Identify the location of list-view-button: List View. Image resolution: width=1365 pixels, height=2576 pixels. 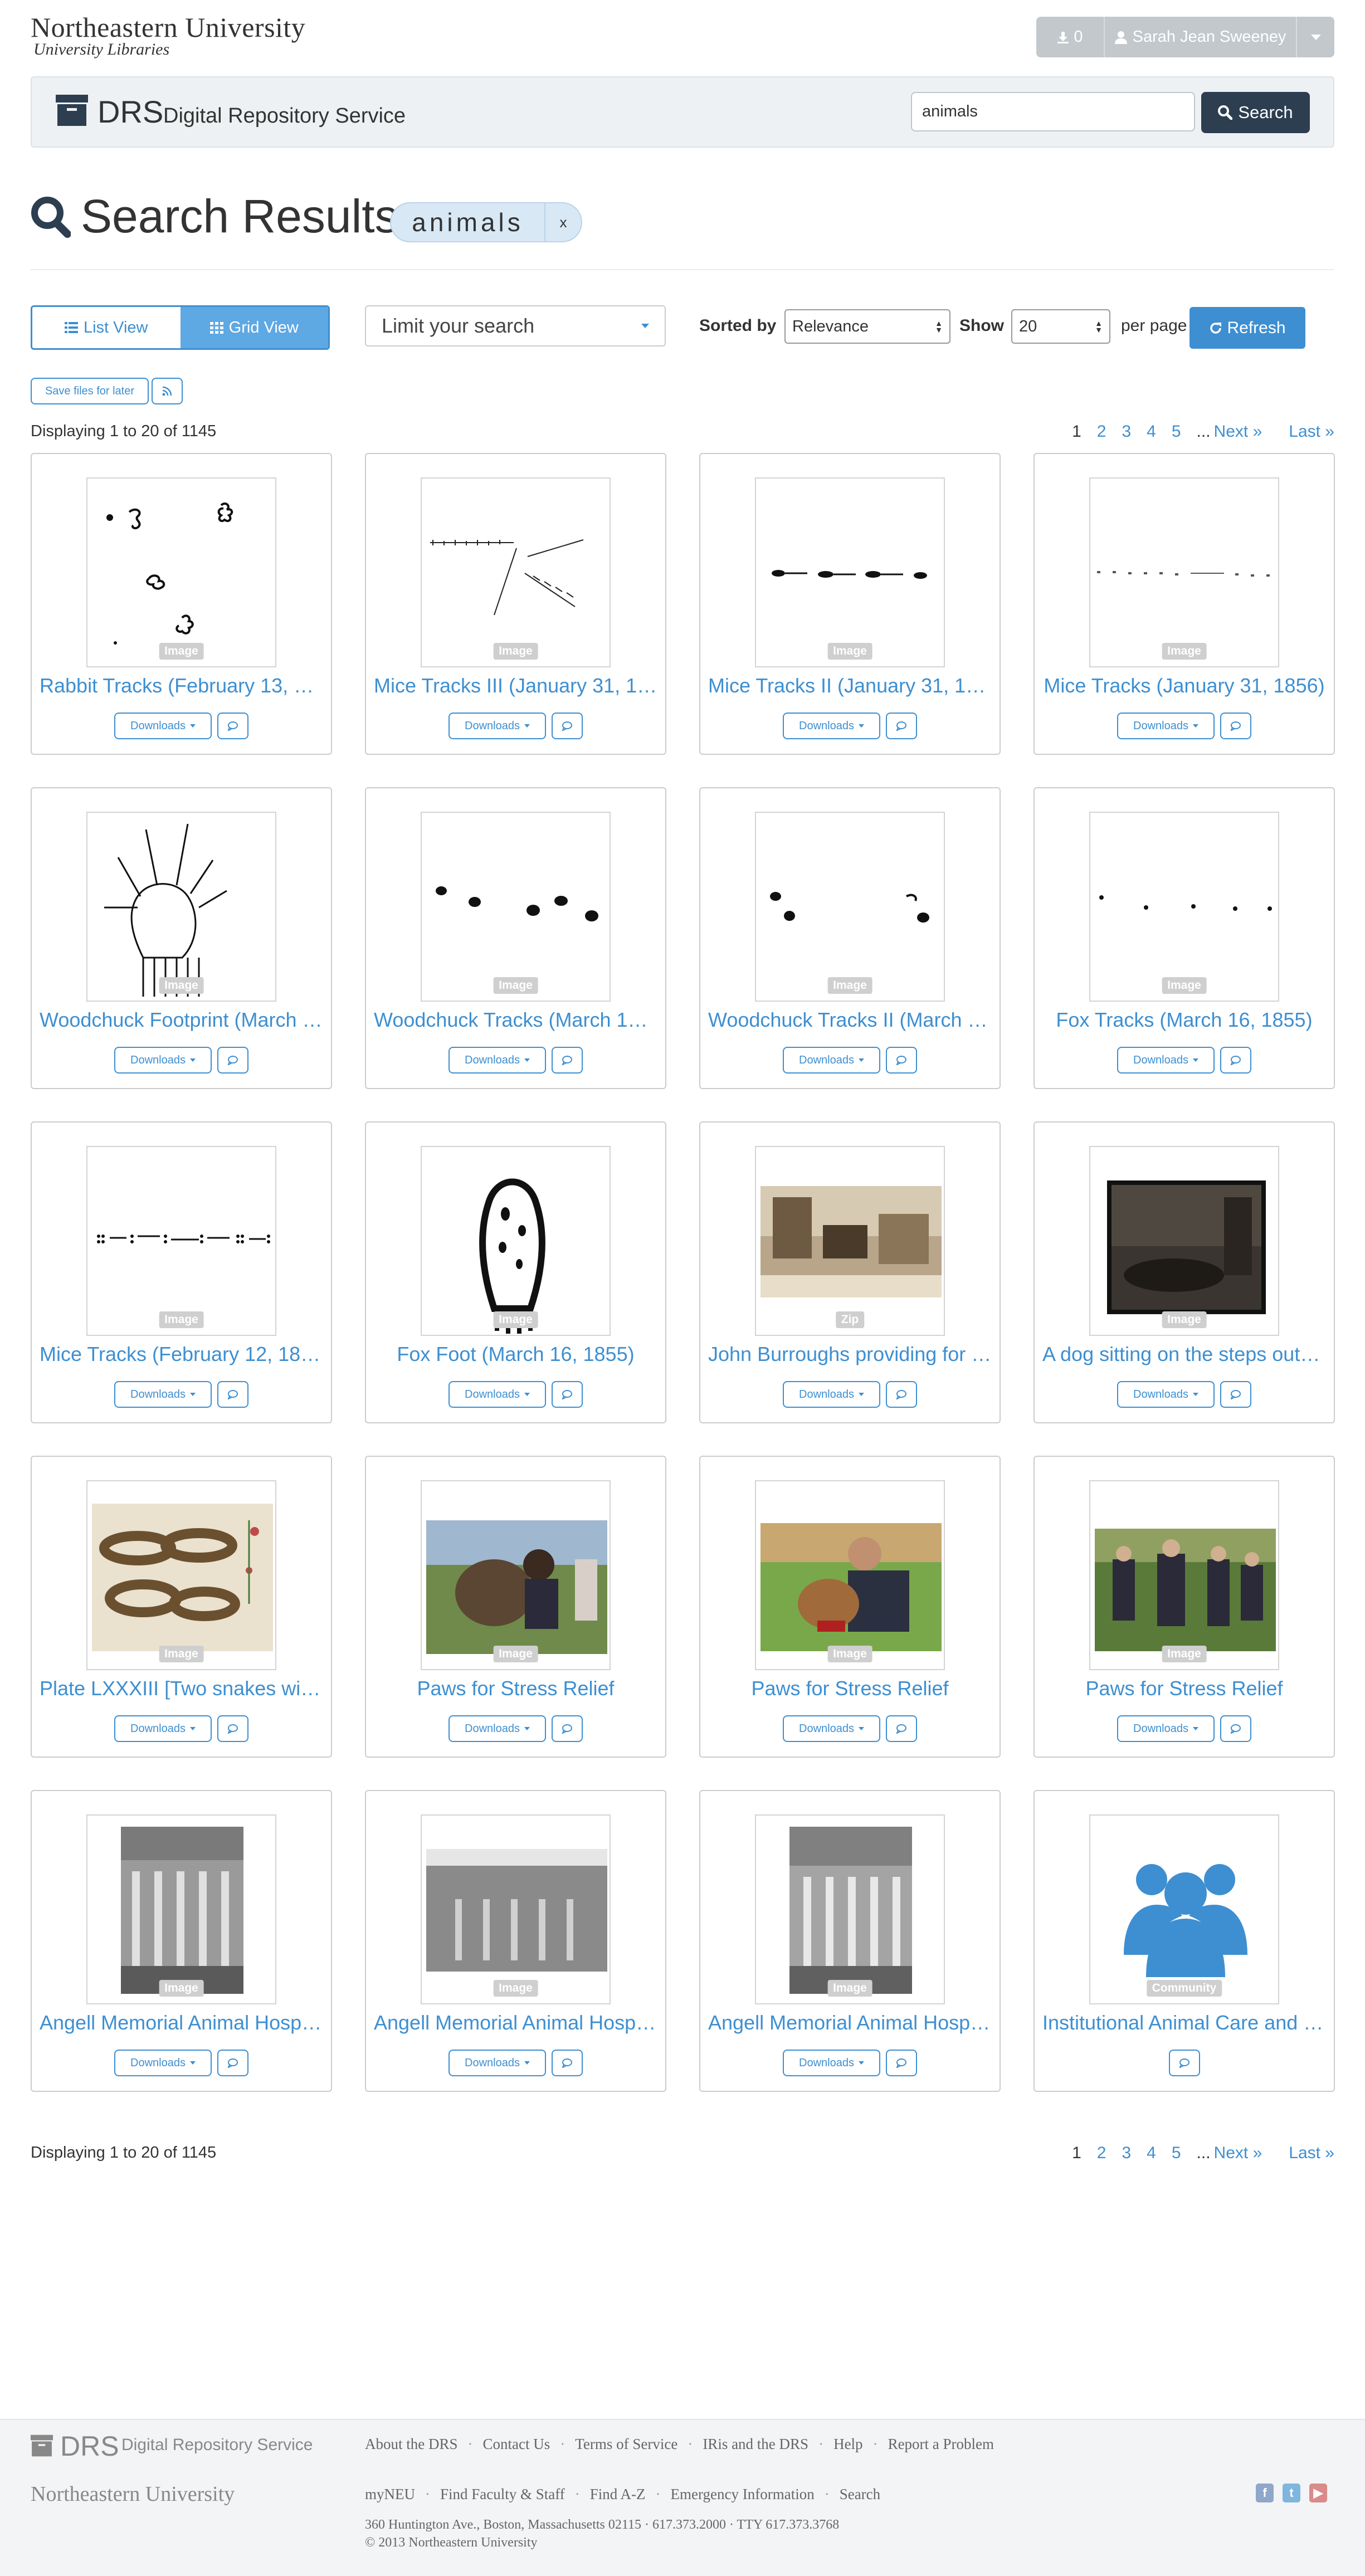
(107, 327).